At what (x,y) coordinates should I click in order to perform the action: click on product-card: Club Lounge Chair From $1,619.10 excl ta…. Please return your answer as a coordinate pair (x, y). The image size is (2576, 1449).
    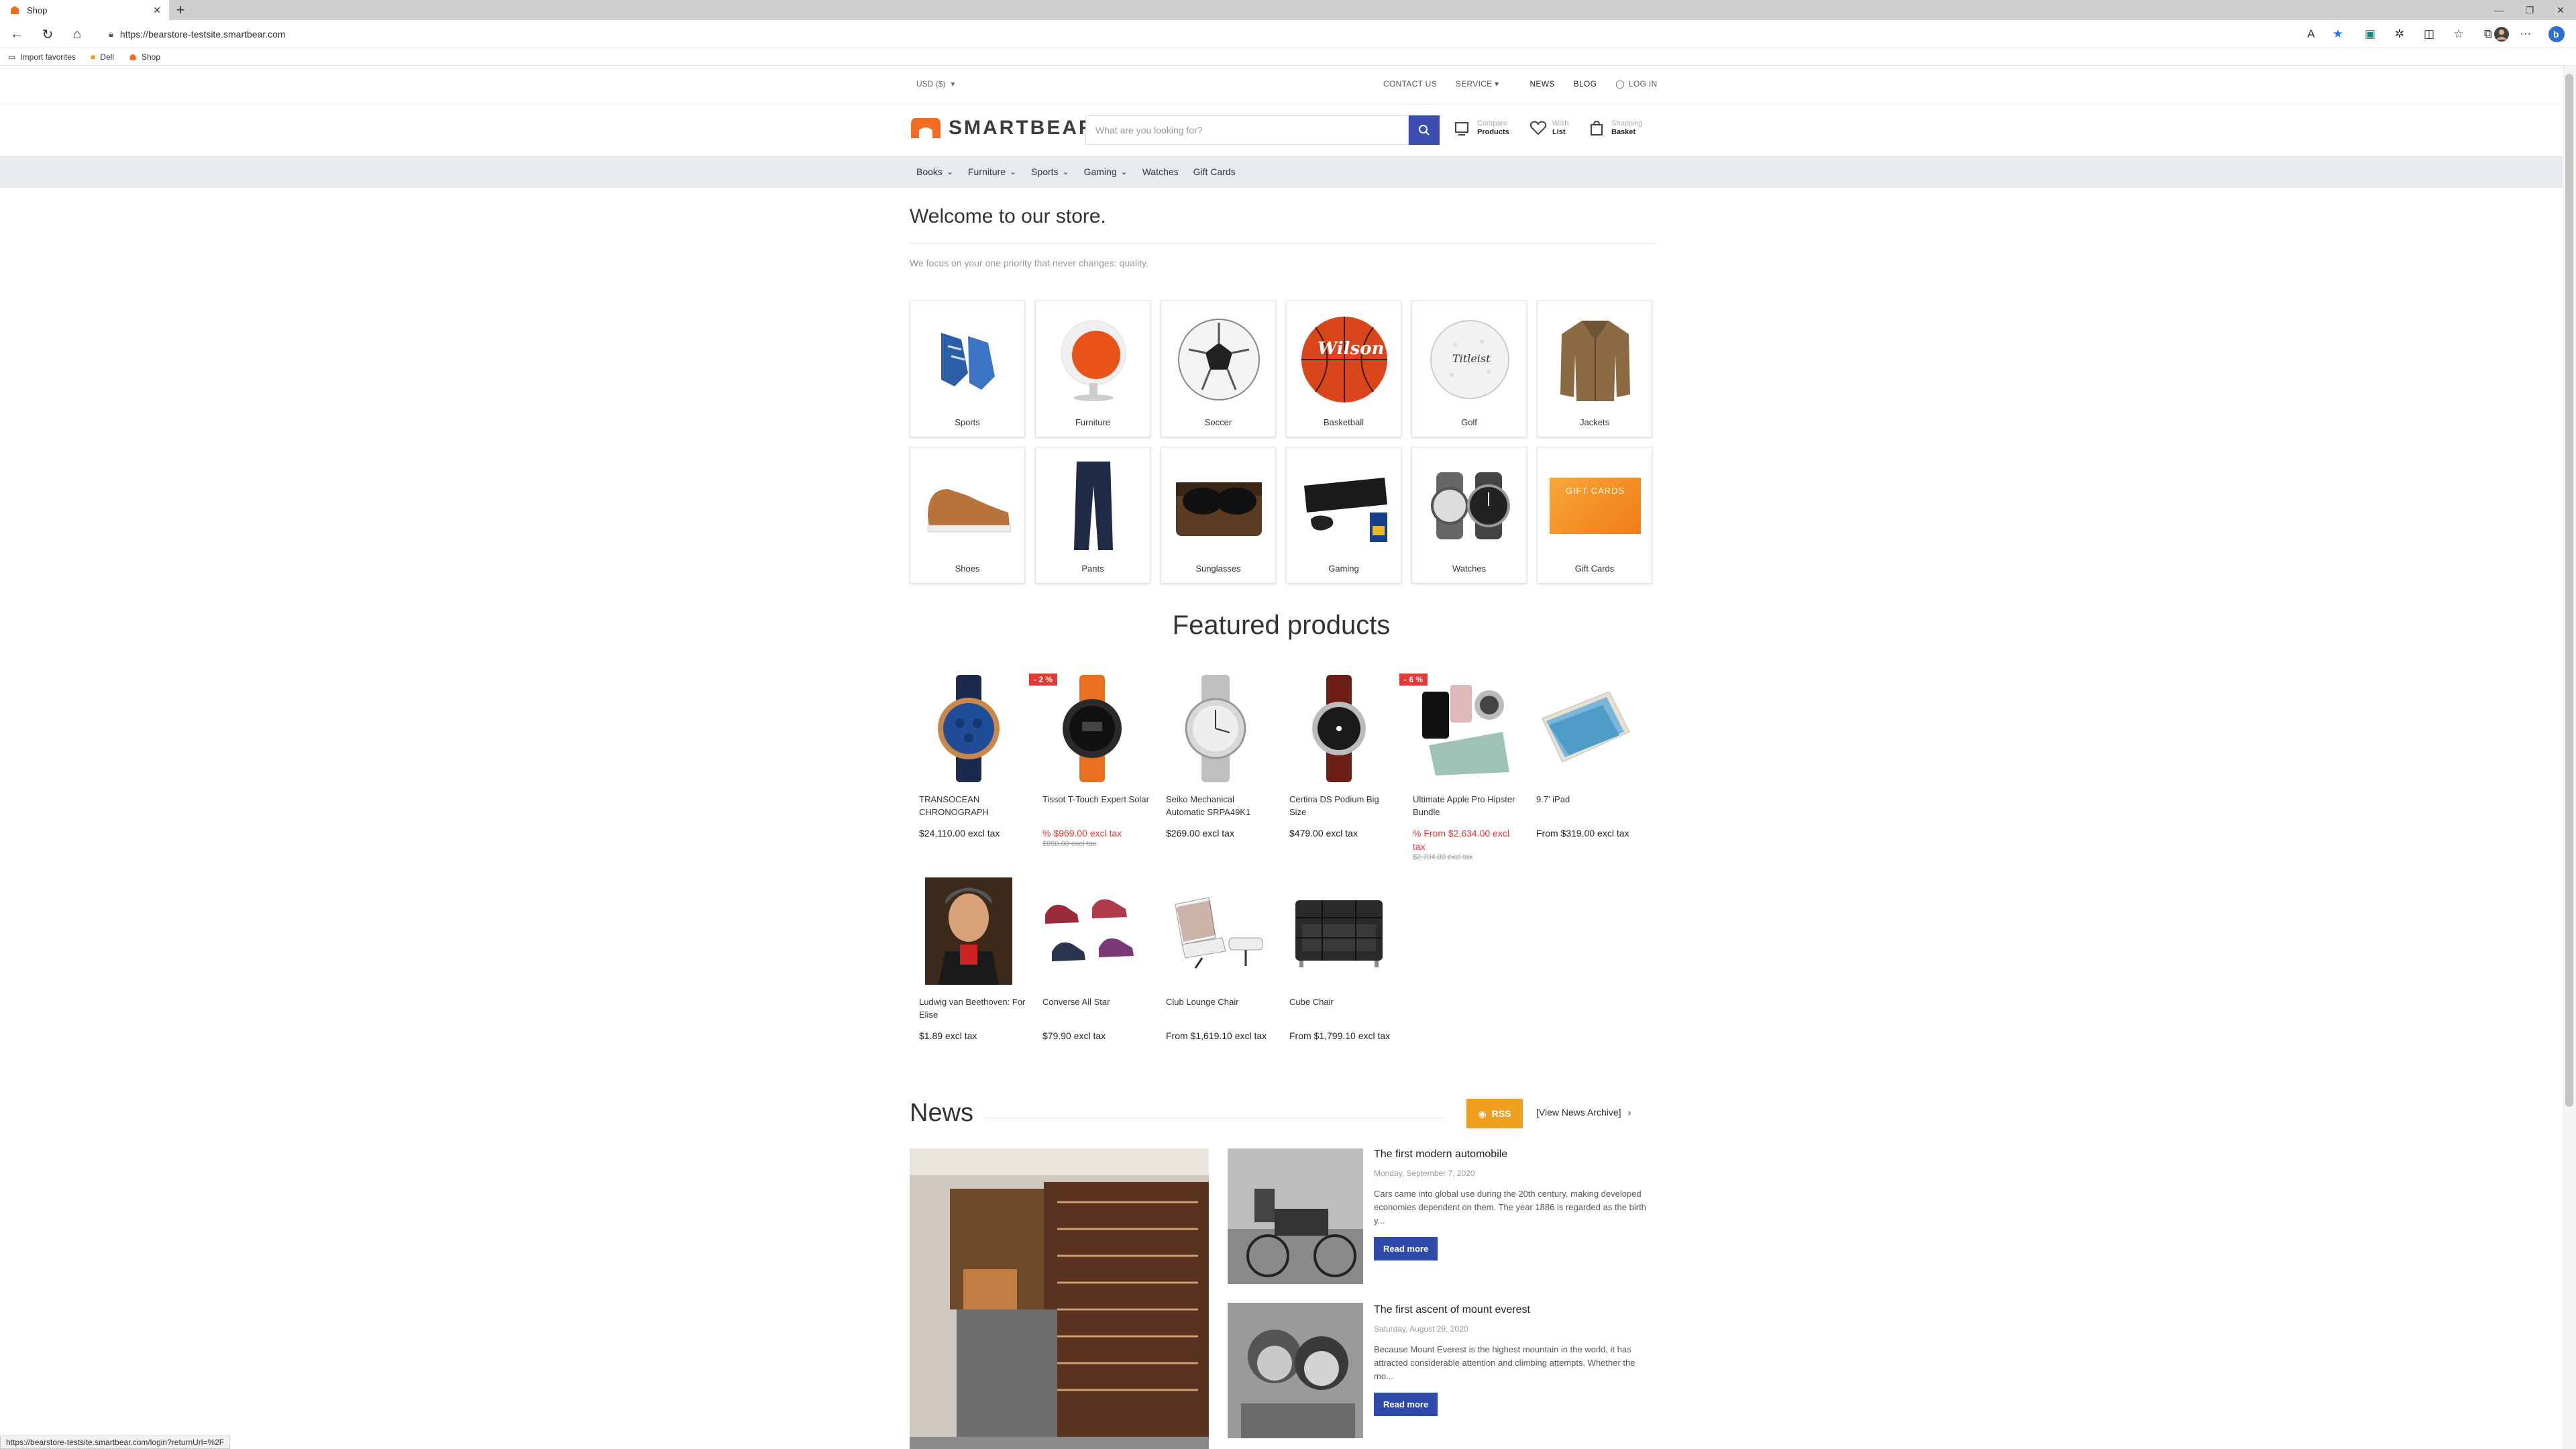
    Looking at the image, I should click on (1216, 958).